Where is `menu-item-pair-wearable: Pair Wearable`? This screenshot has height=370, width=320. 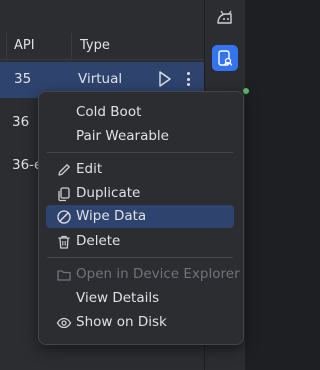 menu-item-pair-wearable: Pair Wearable is located at coordinates (140, 136).